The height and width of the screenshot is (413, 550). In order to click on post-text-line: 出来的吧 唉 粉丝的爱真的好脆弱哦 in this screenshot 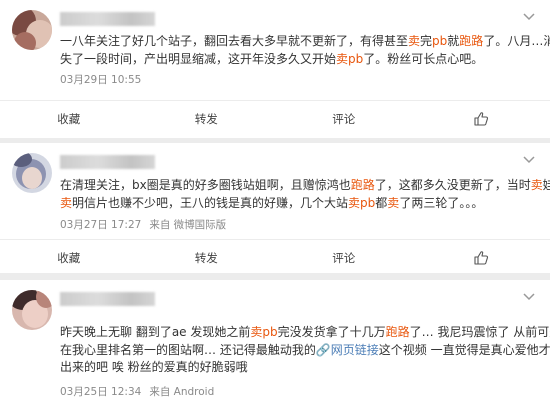, I will do `click(296, 368)`.